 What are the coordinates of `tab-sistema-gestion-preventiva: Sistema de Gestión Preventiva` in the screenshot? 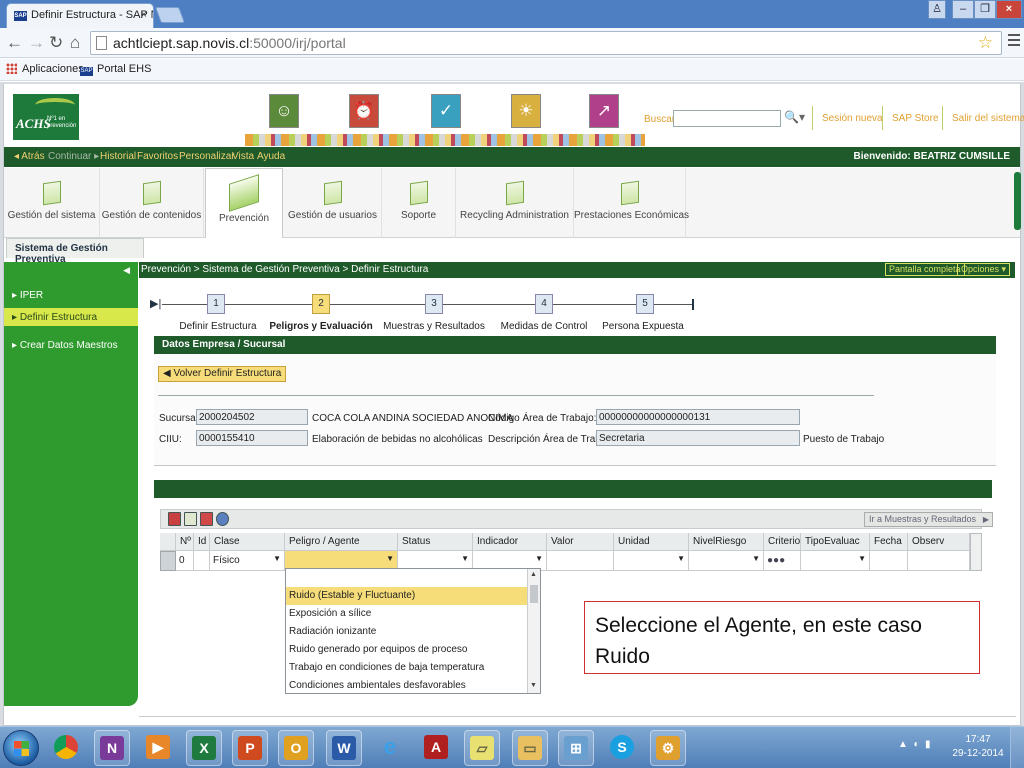 It's located at (75, 251).